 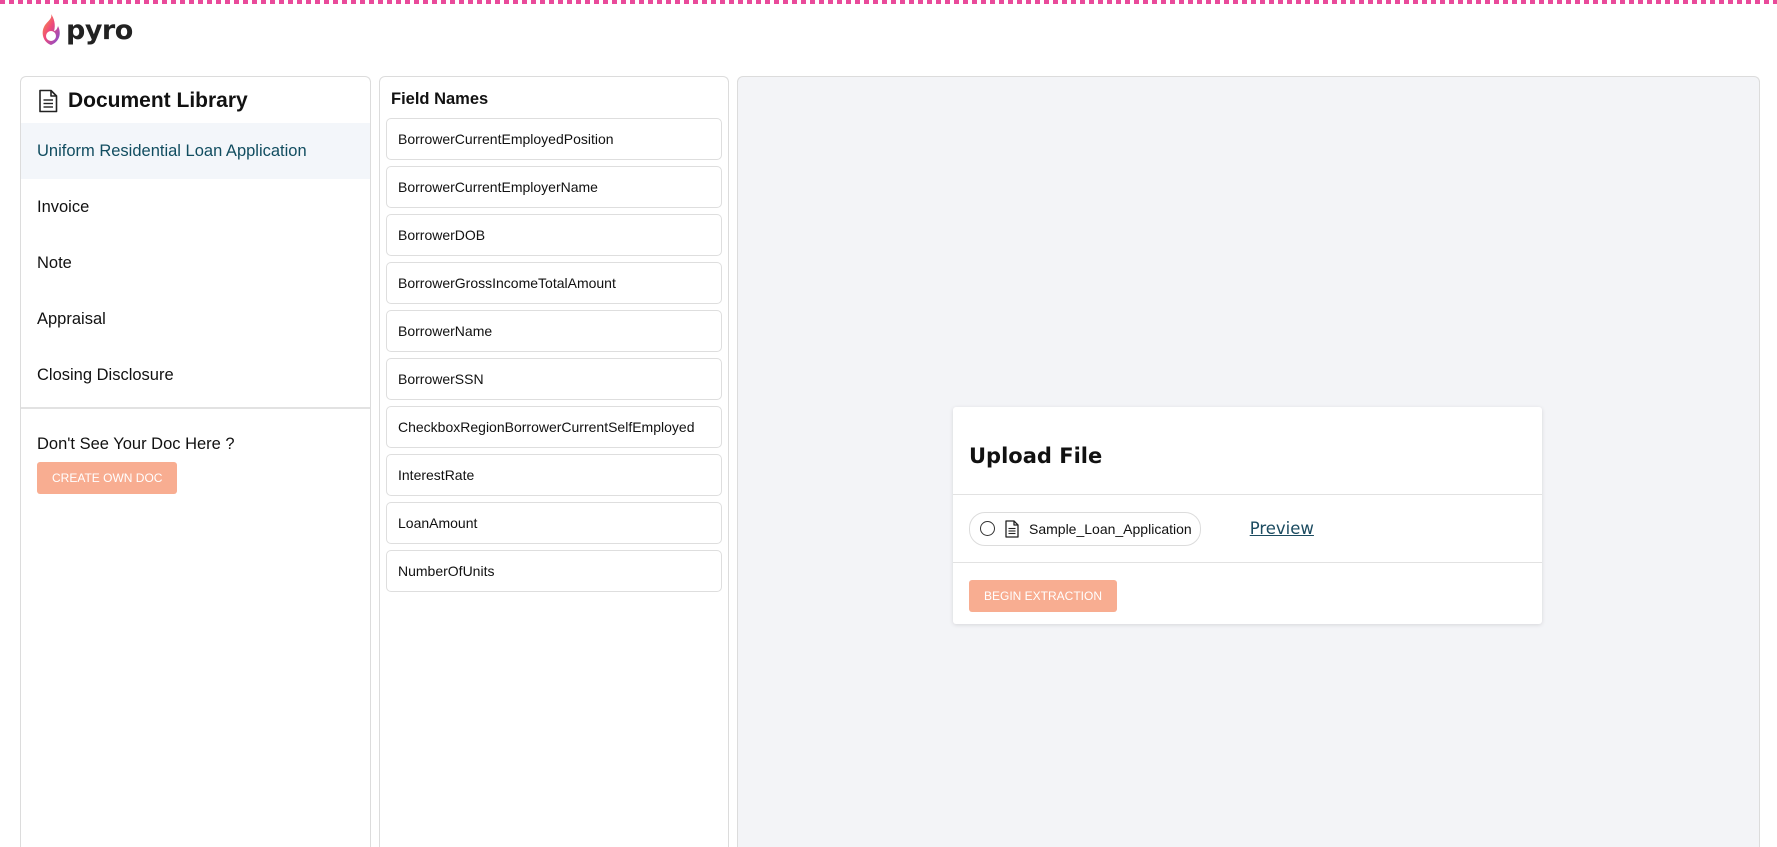 I want to click on document-library-header: Document Library, so click(x=195, y=101).